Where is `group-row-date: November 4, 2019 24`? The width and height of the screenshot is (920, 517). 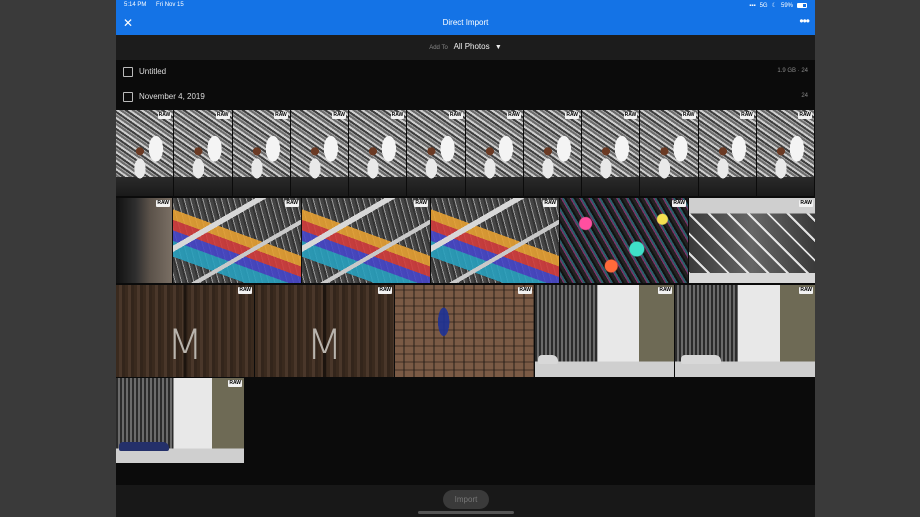
group-row-date: November 4, 2019 24 is located at coordinates (465, 97).